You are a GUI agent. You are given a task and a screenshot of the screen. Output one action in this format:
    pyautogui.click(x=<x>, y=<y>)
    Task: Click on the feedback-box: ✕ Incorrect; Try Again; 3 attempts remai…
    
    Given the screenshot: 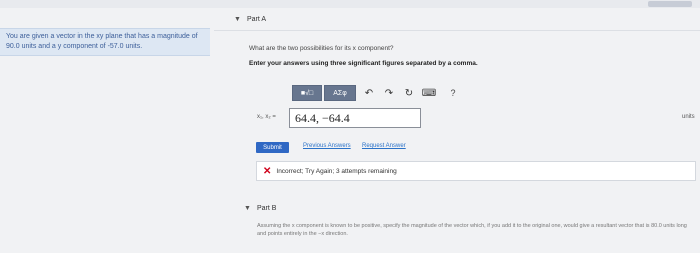 What is the action you would take?
    pyautogui.click(x=476, y=171)
    